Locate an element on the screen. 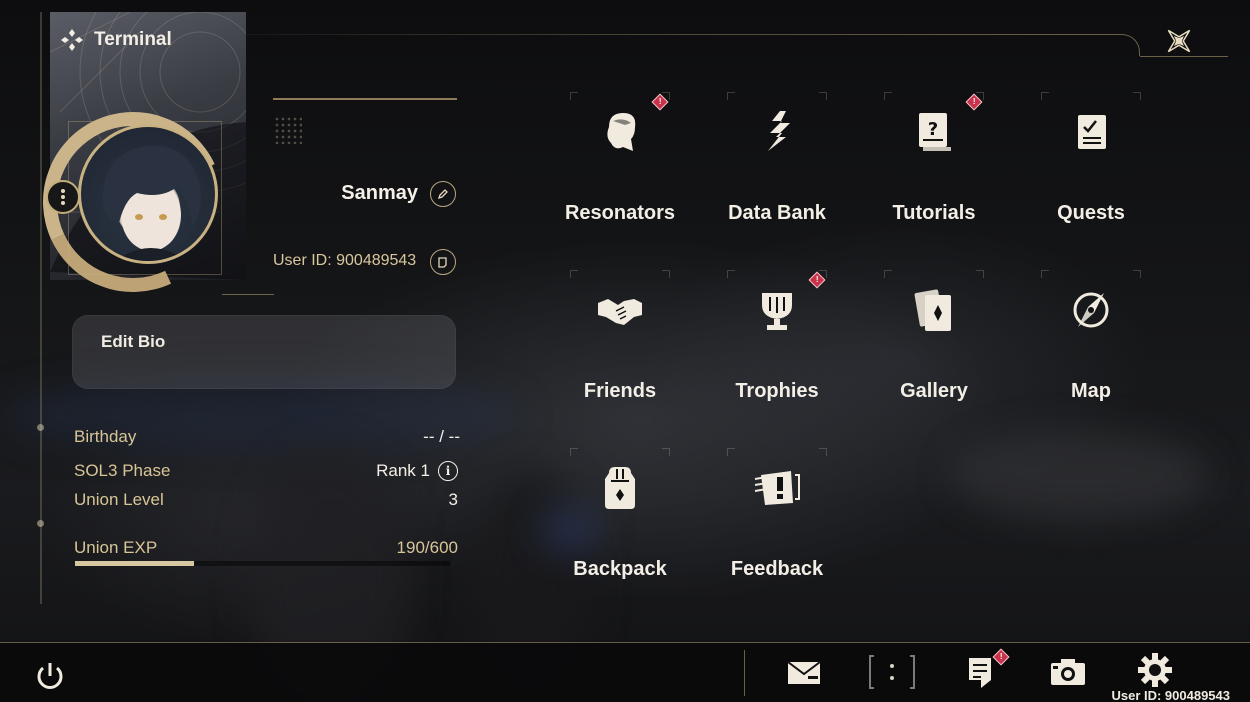  bottom-user-id: User ID: 900489543 is located at coordinates (1170, 695).